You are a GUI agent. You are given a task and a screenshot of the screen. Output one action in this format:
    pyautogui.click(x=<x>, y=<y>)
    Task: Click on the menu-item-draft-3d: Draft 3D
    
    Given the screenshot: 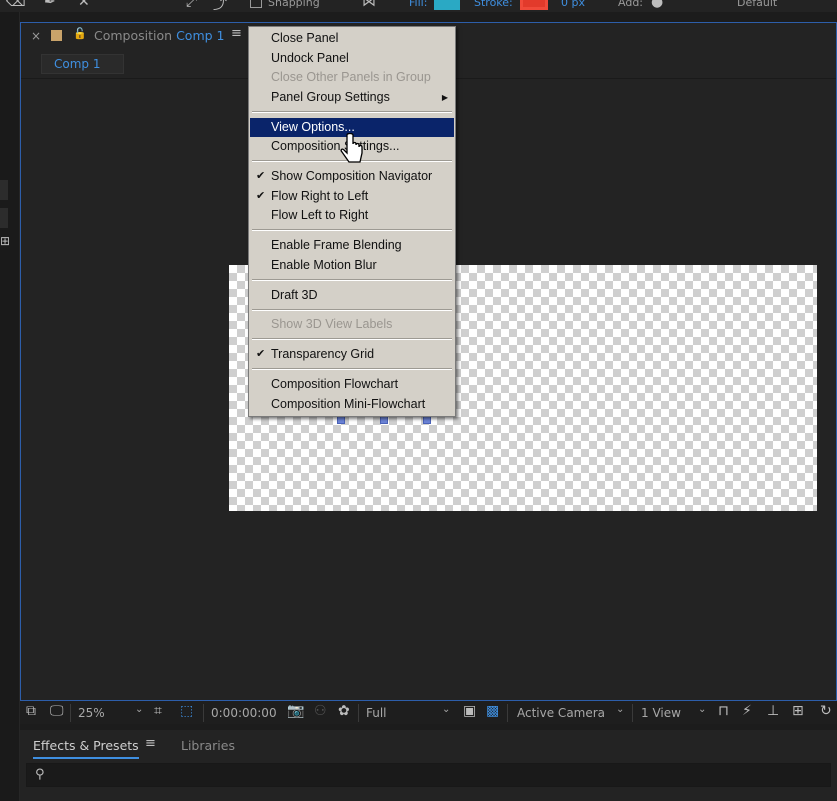 What is the action you would take?
    pyautogui.click(x=352, y=295)
    